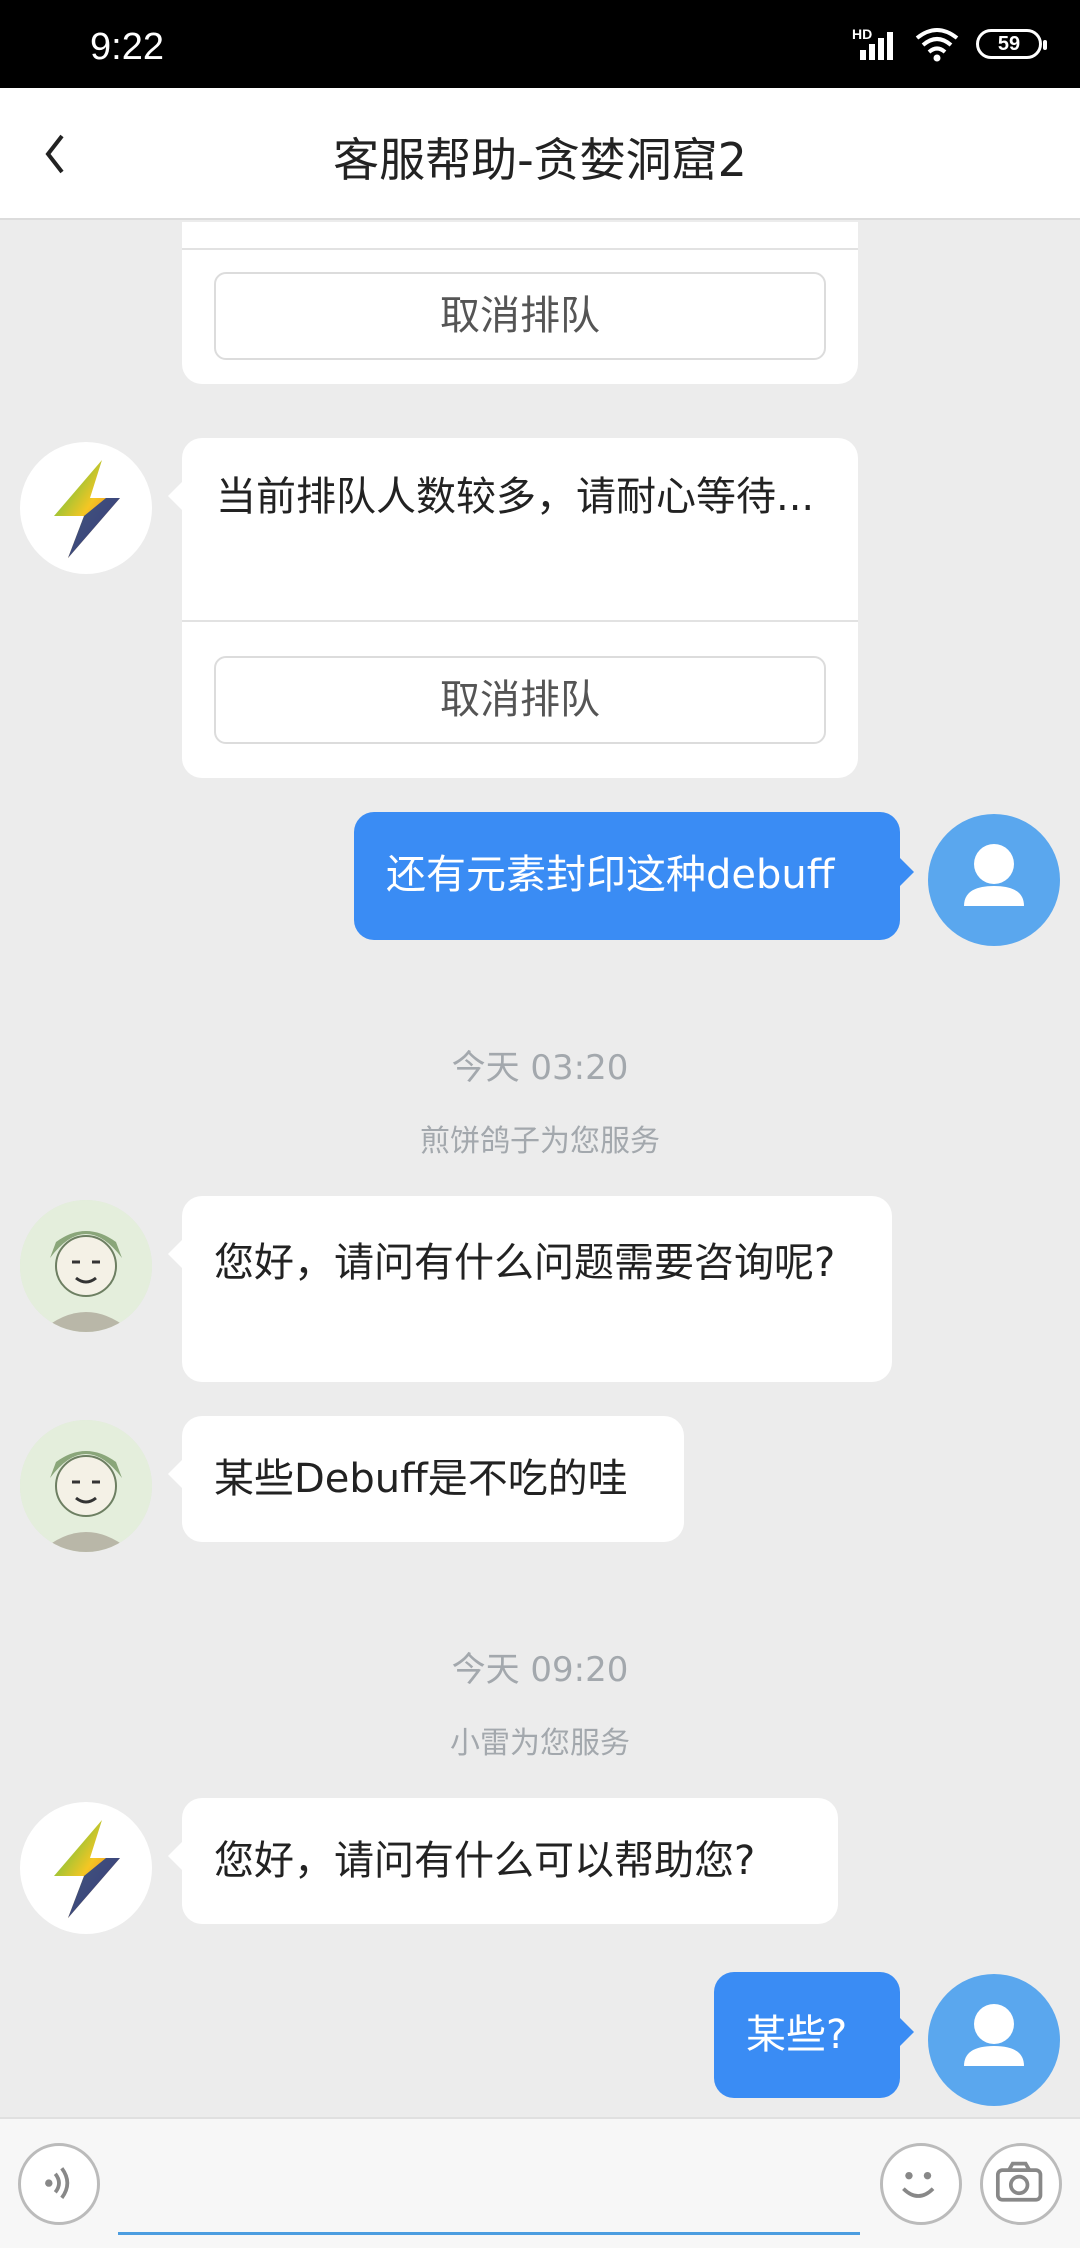  I want to click on voice-icon, so click(57, 2183).